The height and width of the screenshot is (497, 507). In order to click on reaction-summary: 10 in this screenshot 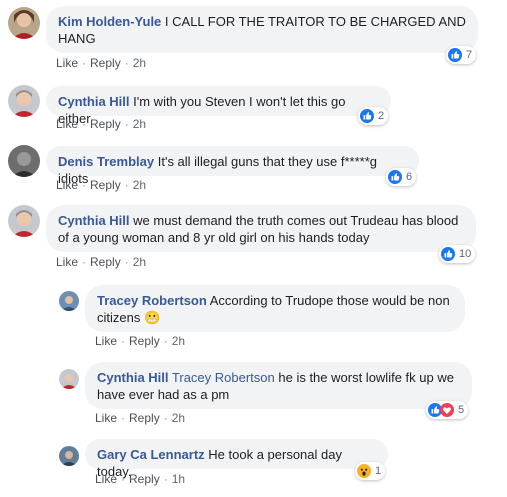, I will do `click(457, 254)`.